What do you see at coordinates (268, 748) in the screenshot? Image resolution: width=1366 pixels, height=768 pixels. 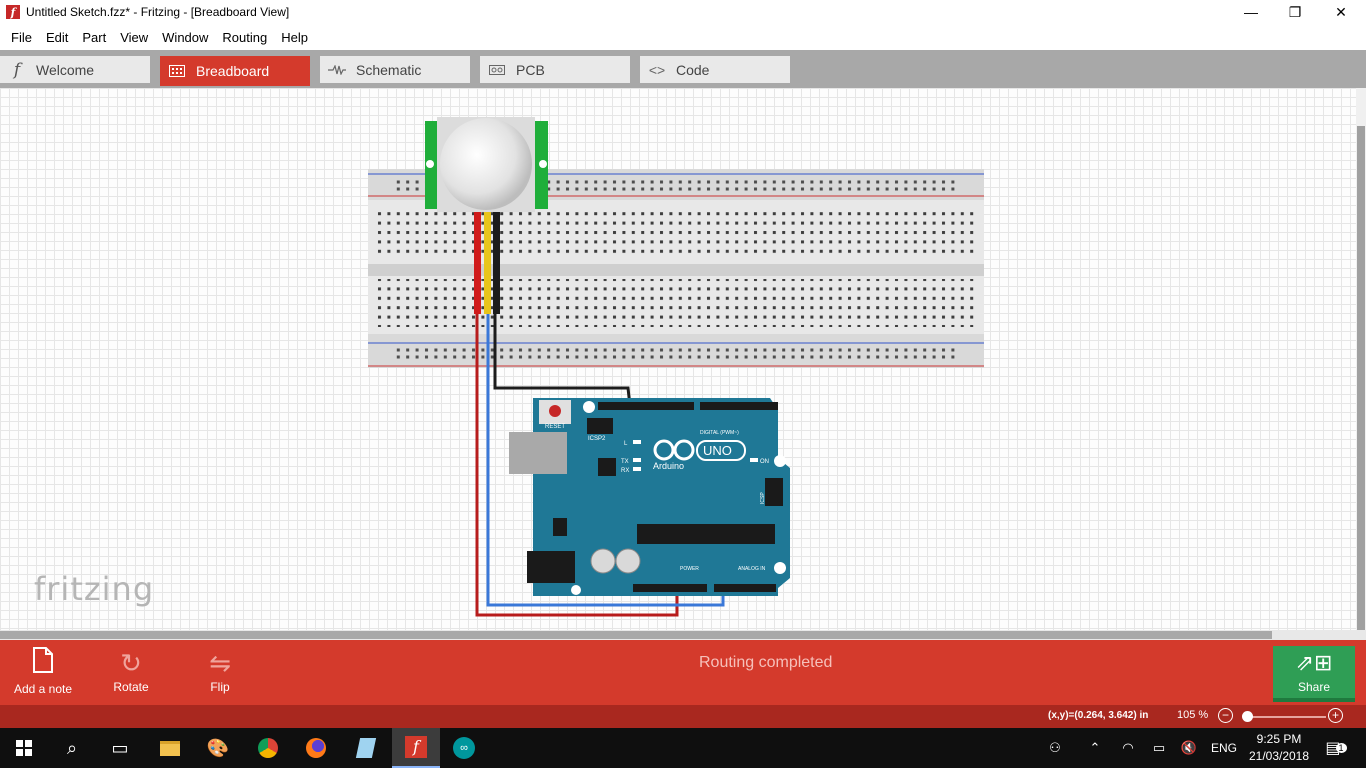 I see `chrome-icon` at bounding box center [268, 748].